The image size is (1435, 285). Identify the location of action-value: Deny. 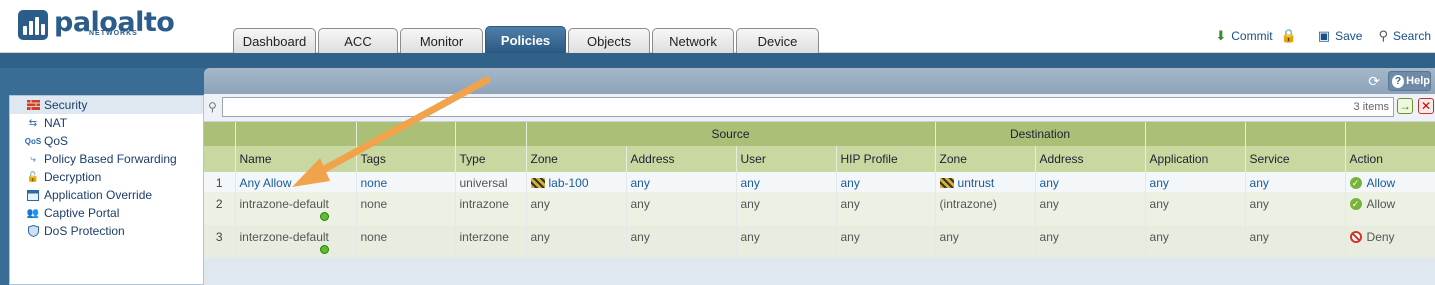
(1380, 237).